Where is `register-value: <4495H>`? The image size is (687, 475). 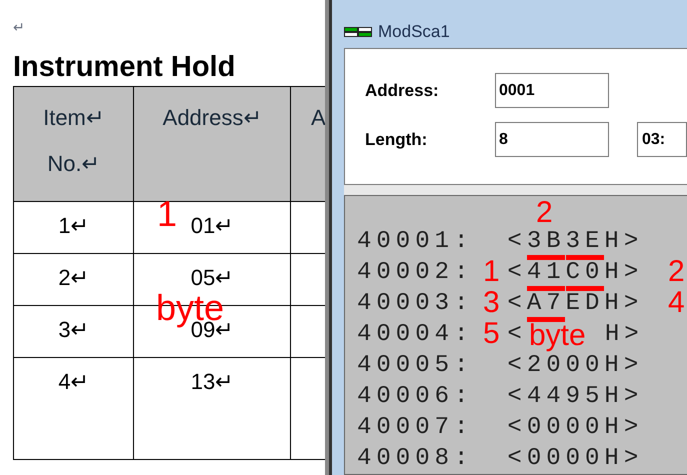
register-value: <4495H> is located at coordinates (575, 396).